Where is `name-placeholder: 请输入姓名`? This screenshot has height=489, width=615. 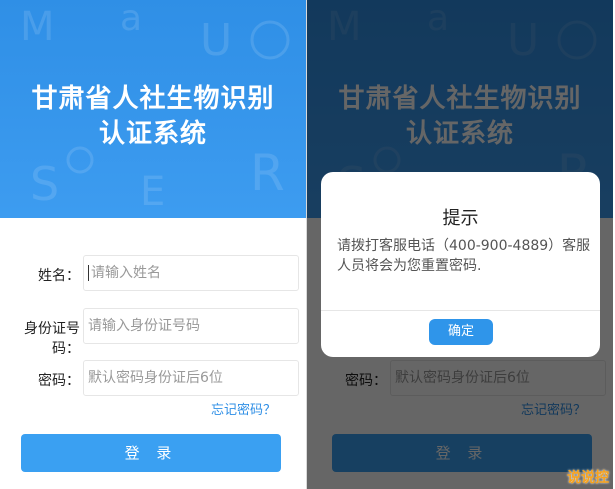 name-placeholder: 请输入姓名 is located at coordinates (126, 273).